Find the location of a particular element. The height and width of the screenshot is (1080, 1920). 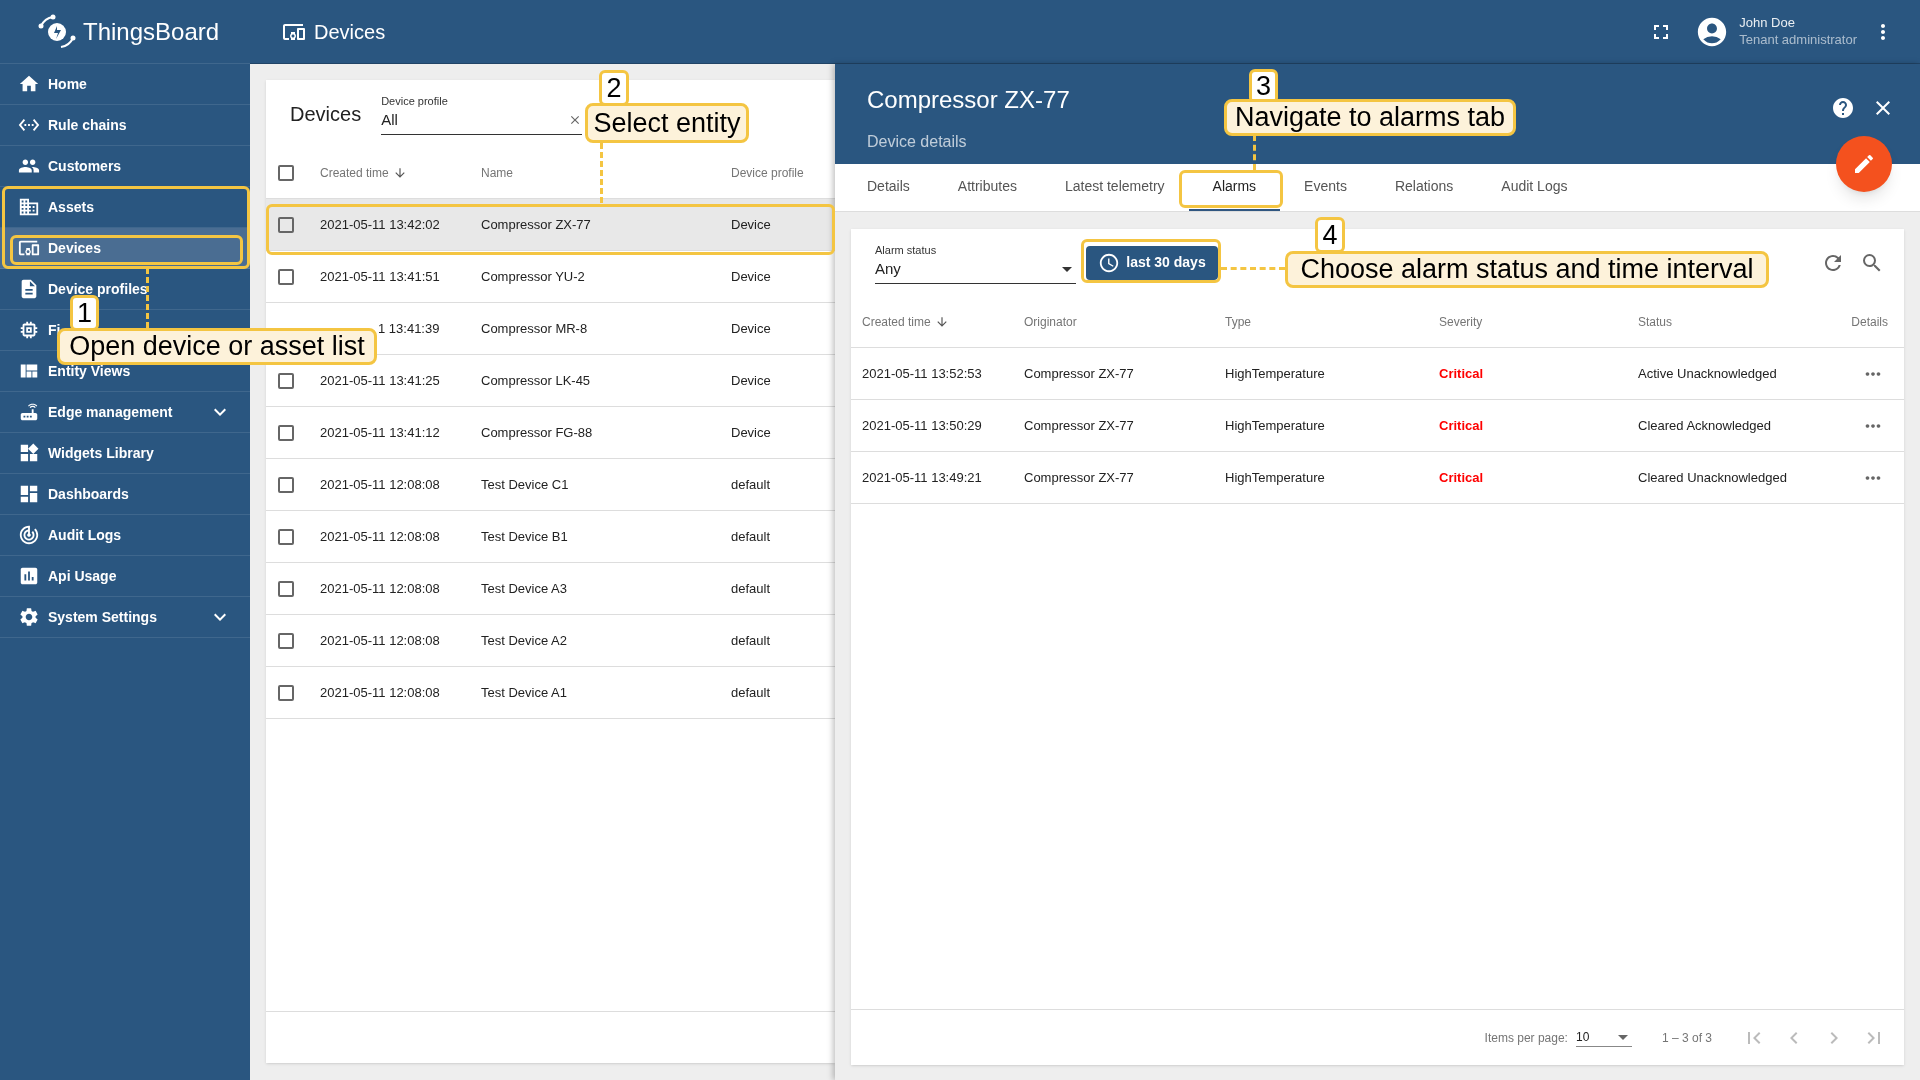

table-cell-text: 2021-05-11 13:49:21 is located at coordinates (922, 477).